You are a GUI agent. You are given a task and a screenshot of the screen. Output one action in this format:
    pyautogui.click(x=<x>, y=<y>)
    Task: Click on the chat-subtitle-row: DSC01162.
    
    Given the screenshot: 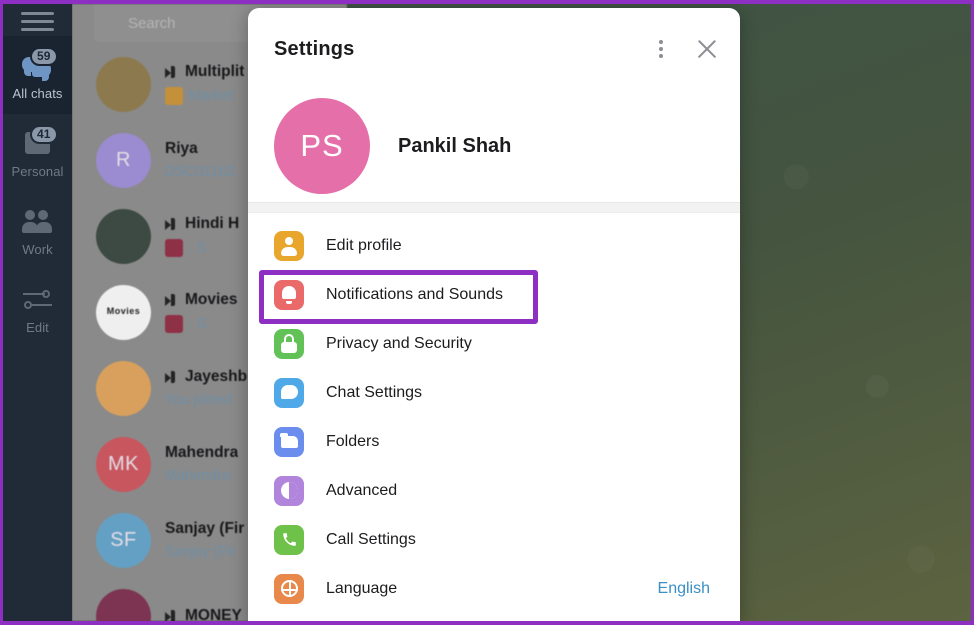 What is the action you would take?
    pyautogui.click(x=202, y=172)
    